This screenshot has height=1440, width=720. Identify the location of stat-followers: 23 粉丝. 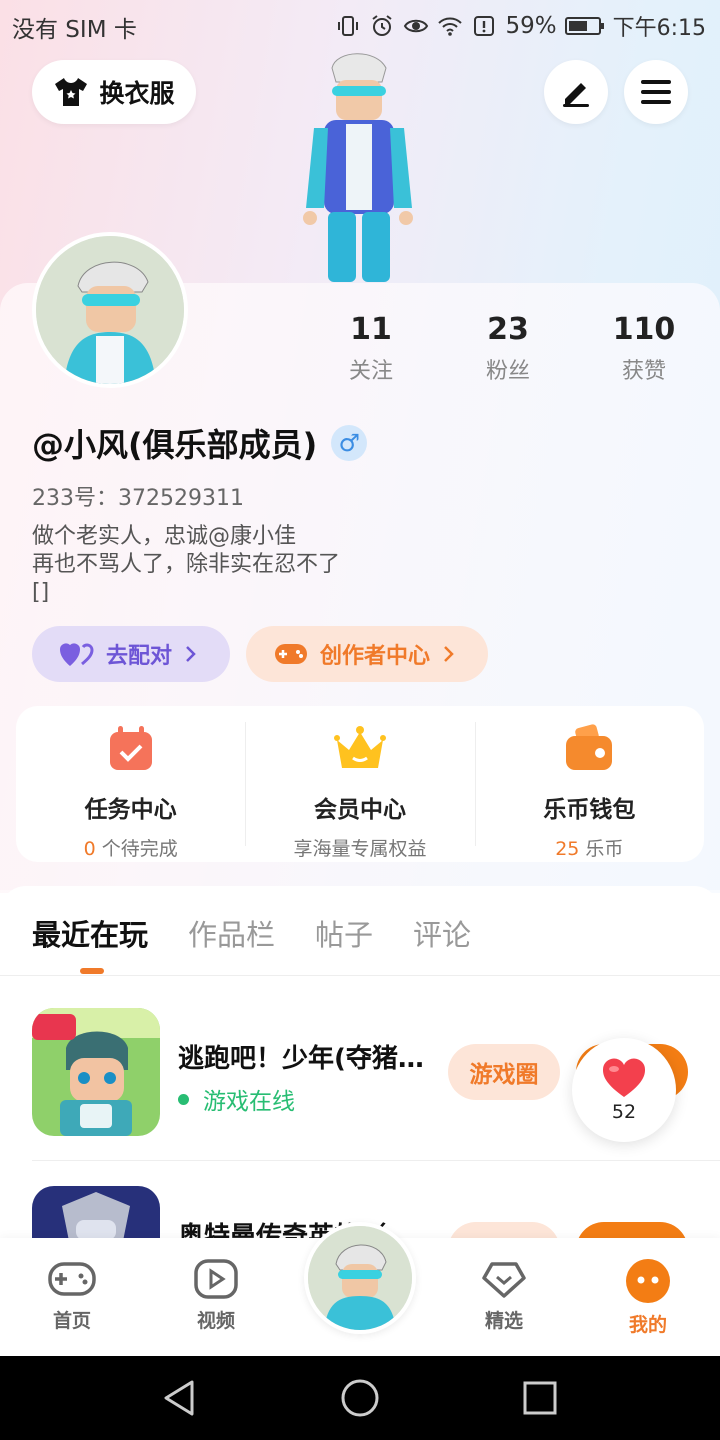
(508, 348).